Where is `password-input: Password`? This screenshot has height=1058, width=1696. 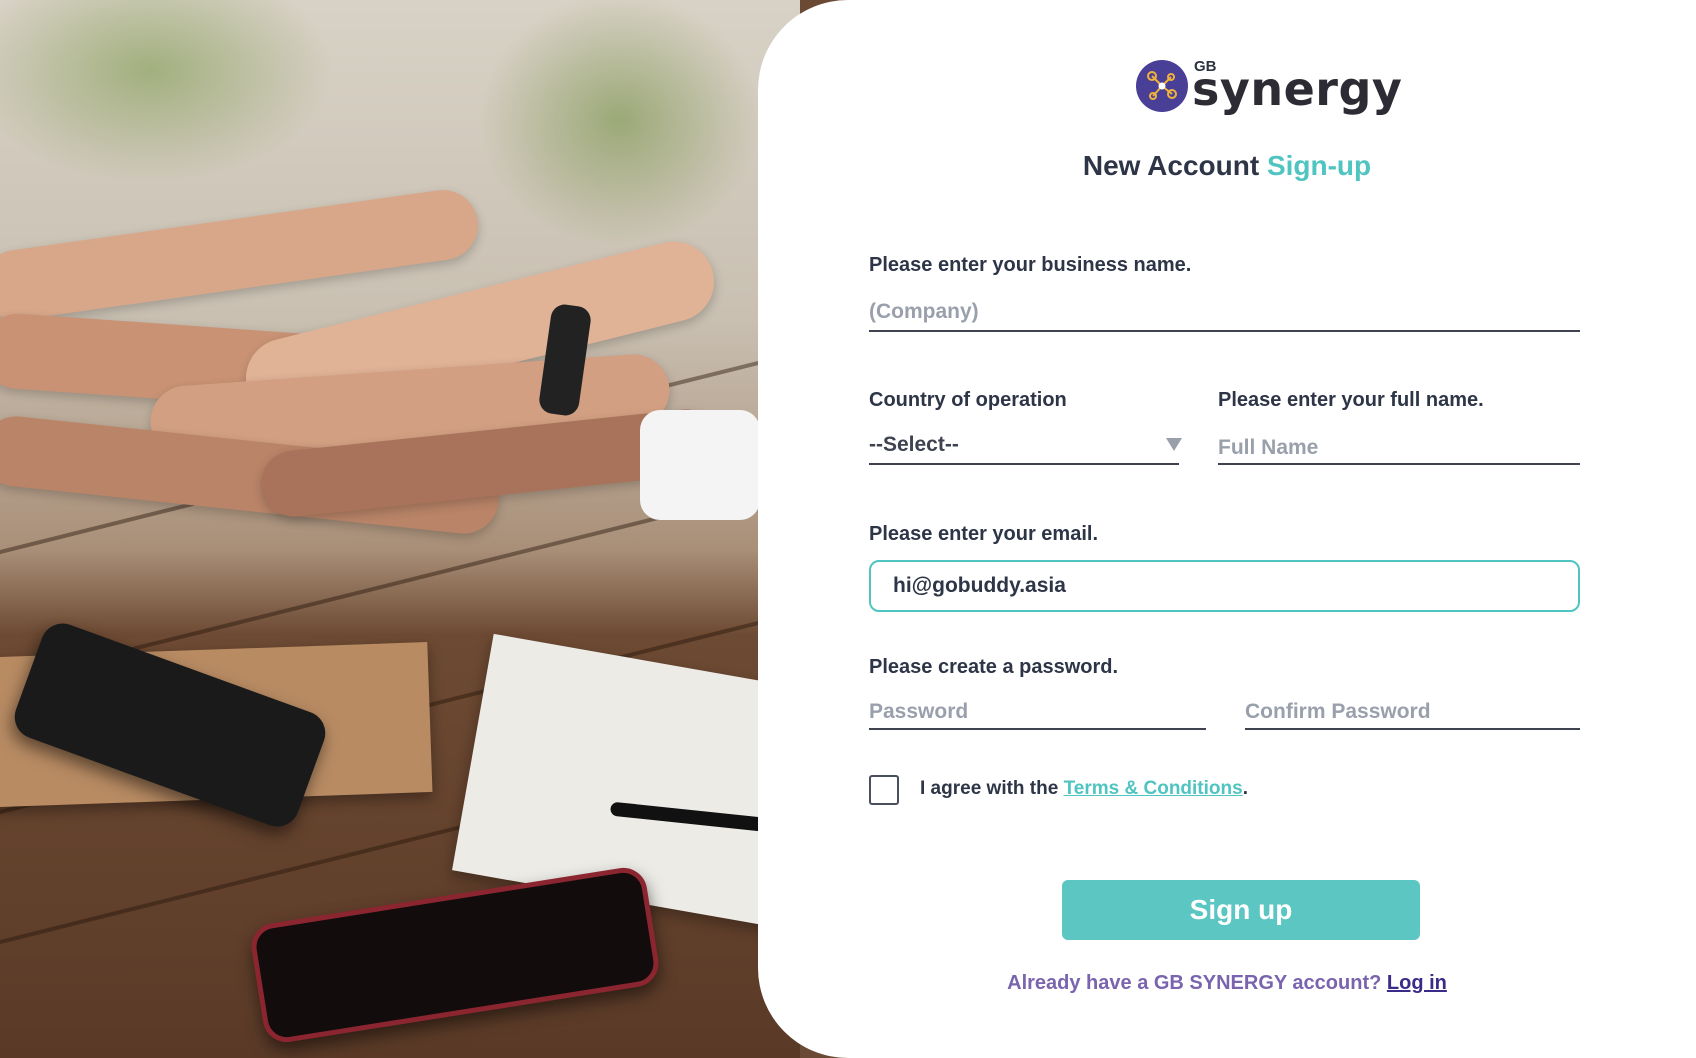 password-input: Password is located at coordinates (1037, 712).